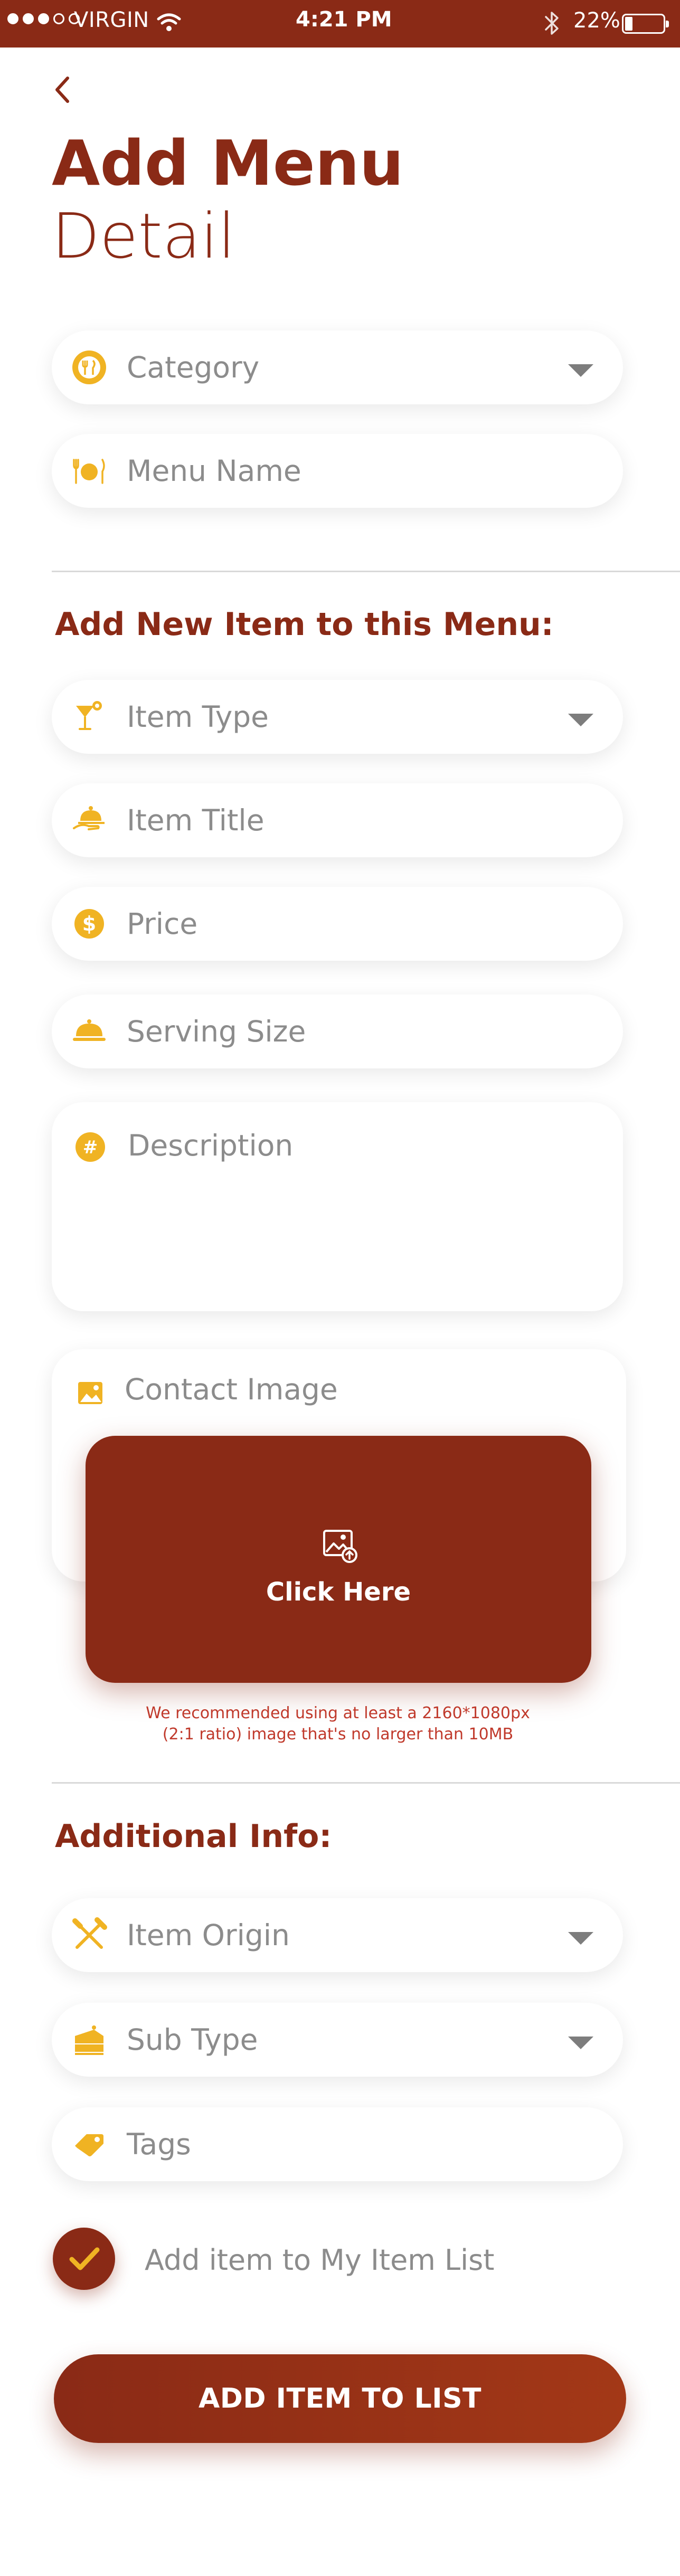 The image size is (680, 2576). Describe the element at coordinates (143, 236) in the screenshot. I see `page-subtitle: Detail` at that location.